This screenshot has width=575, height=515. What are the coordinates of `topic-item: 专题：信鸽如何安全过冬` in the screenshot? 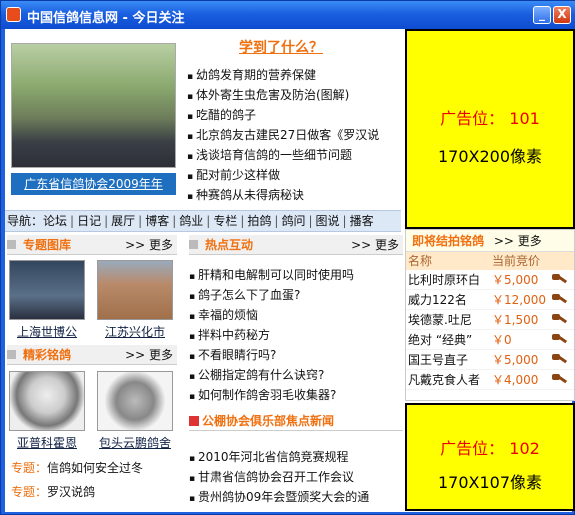 It's located at (77, 467).